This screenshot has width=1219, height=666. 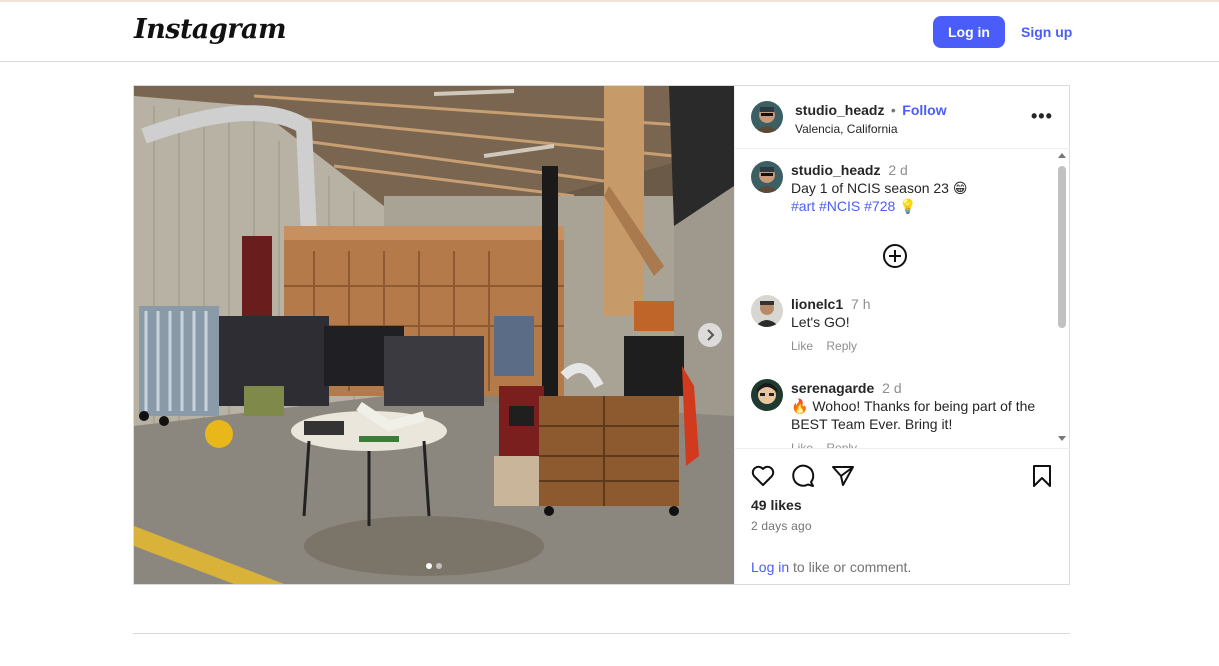 What do you see at coordinates (776, 505) in the screenshot?
I see `like-count: 49 likes` at bounding box center [776, 505].